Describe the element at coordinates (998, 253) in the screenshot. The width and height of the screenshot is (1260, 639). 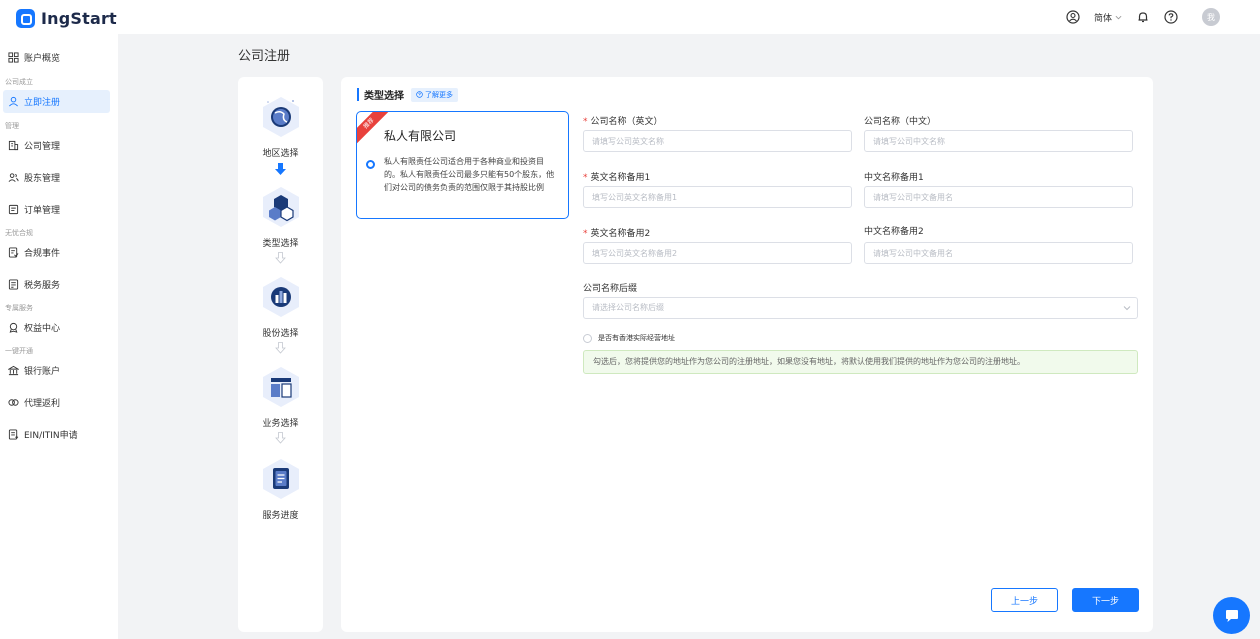
I see `alt-name-cn-2-input` at that location.